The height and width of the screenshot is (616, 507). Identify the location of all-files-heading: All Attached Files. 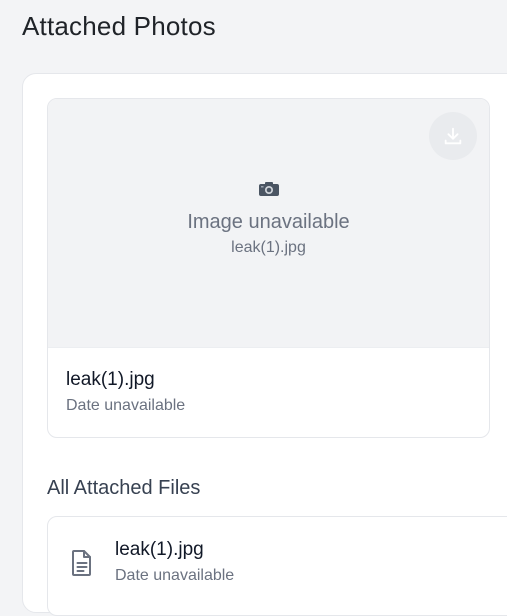
(124, 488).